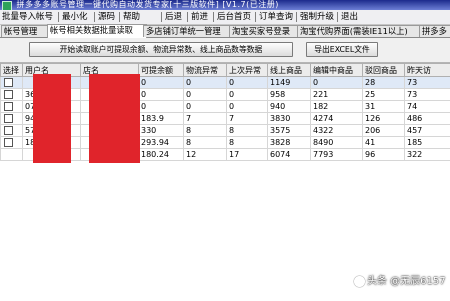 This screenshot has width=450, height=301. I want to click on online-goods-cell: 3828, so click(289, 143).